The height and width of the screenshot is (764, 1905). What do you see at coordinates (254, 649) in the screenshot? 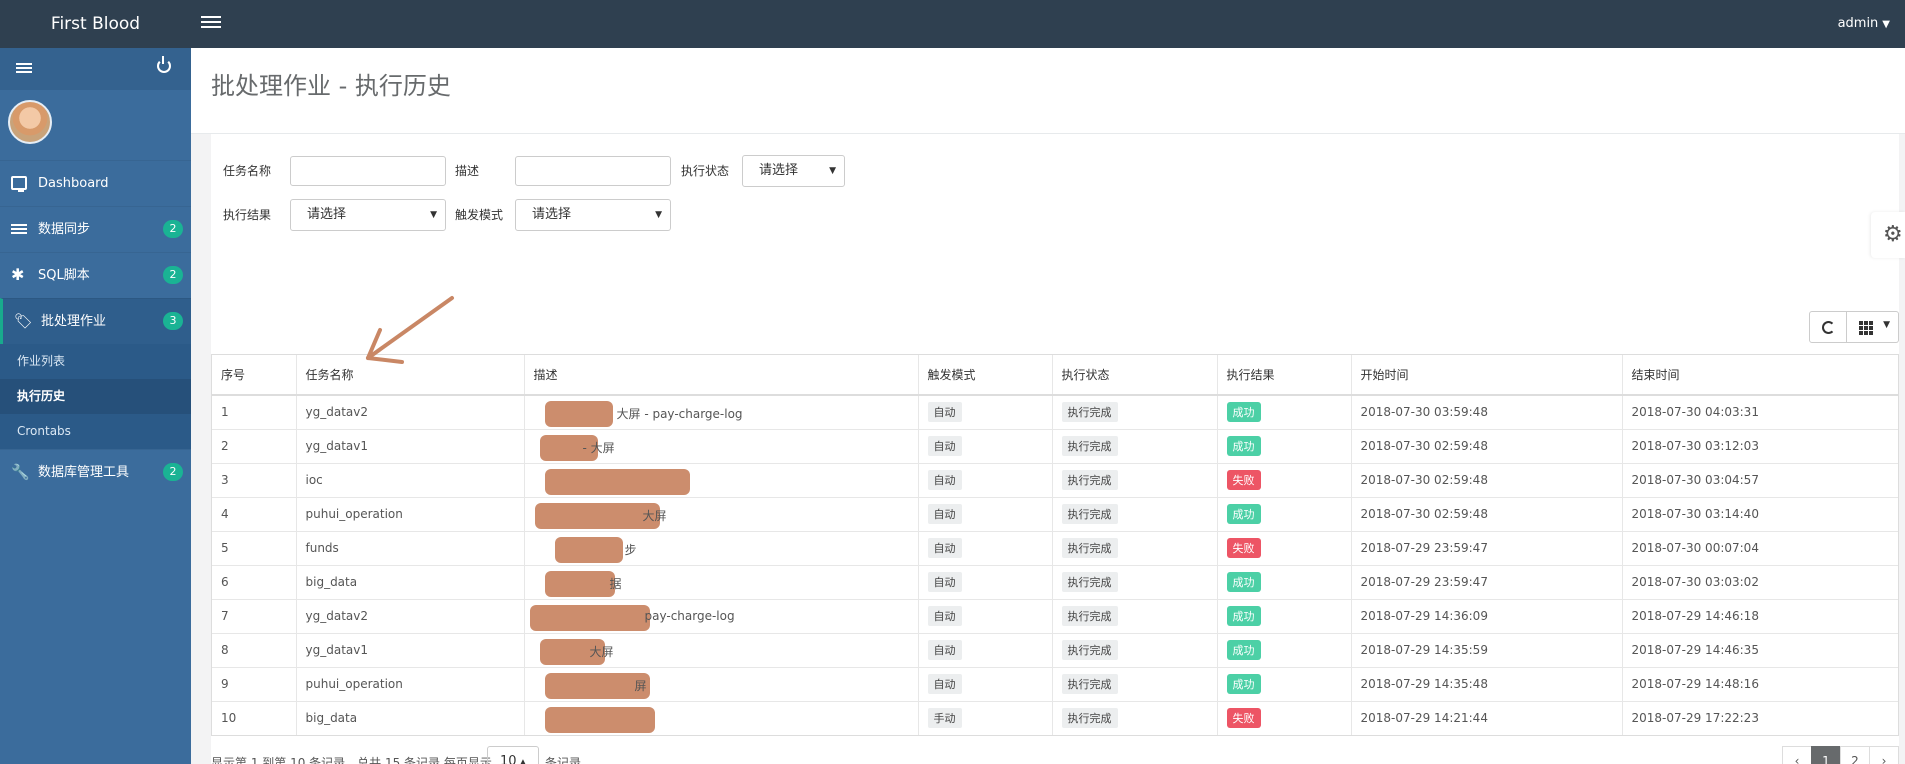
I see `cell-no: 8` at bounding box center [254, 649].